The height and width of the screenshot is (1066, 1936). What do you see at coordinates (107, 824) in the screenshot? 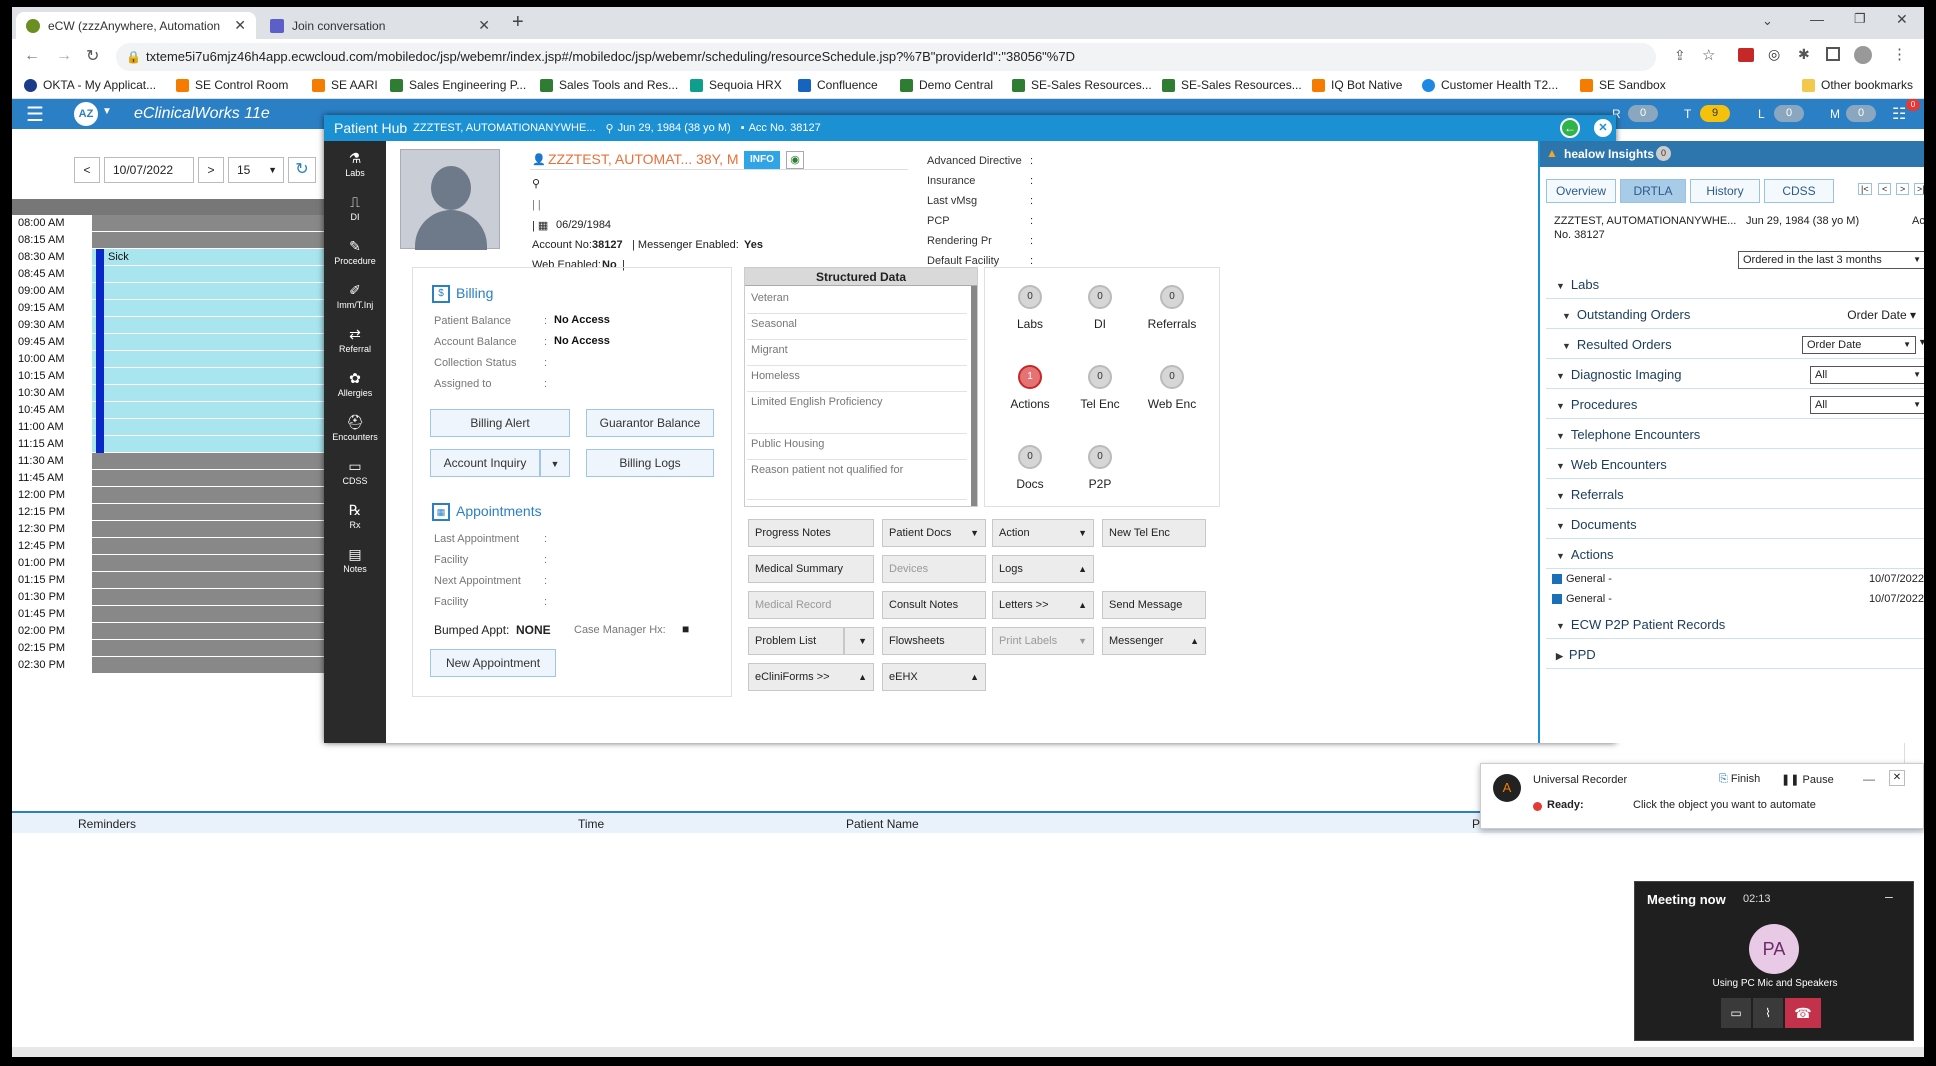
I see `col-reminders: Reminders` at bounding box center [107, 824].